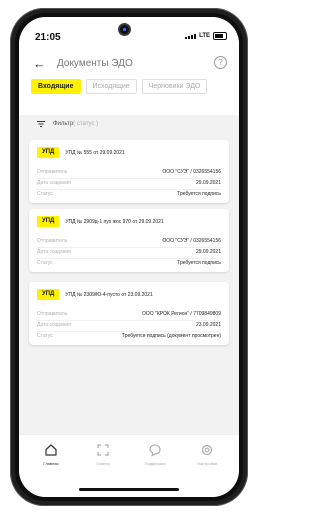 This screenshot has width=320, height=514. What do you see at coordinates (95, 152) in the screenshot?
I see `doc-title: УПД № 555 от 29.09.2021` at bounding box center [95, 152].